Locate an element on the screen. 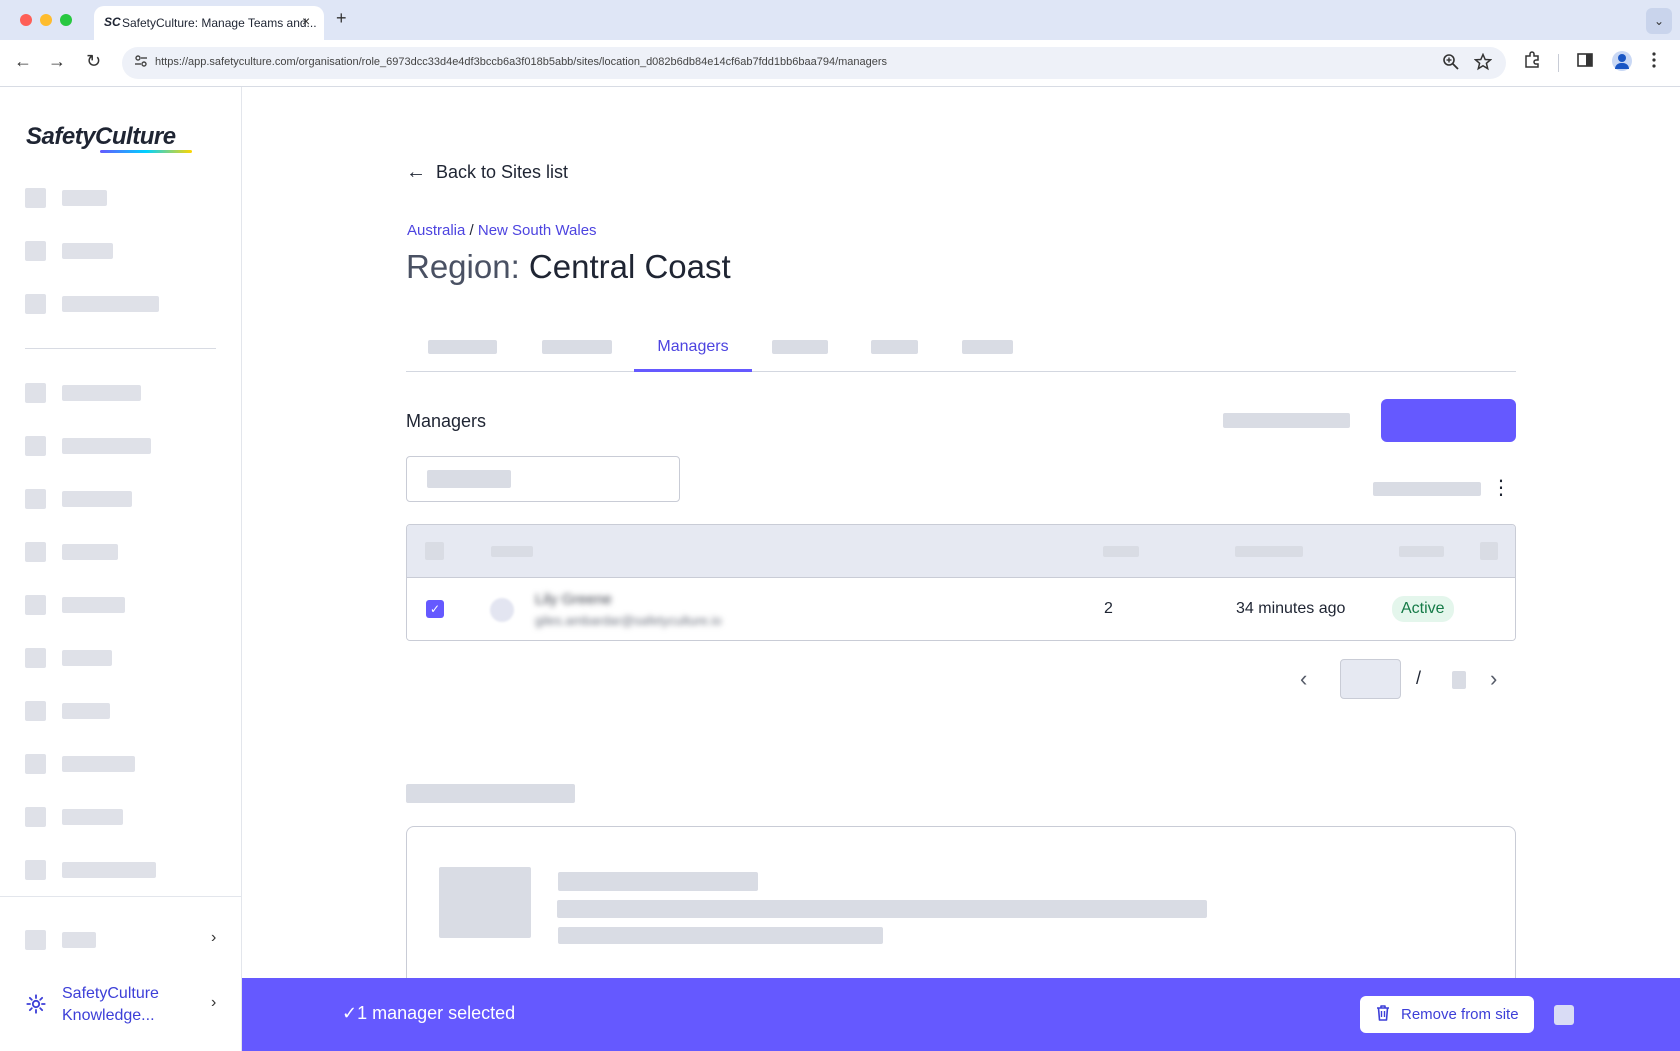 This screenshot has width=1680, height=1051. new-tab-button: + is located at coordinates (341, 18).